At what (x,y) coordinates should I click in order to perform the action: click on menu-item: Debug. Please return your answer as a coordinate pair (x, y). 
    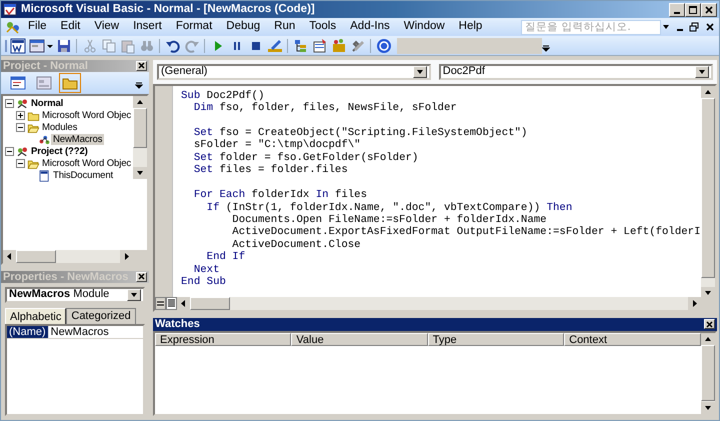
    Looking at the image, I should click on (243, 27).